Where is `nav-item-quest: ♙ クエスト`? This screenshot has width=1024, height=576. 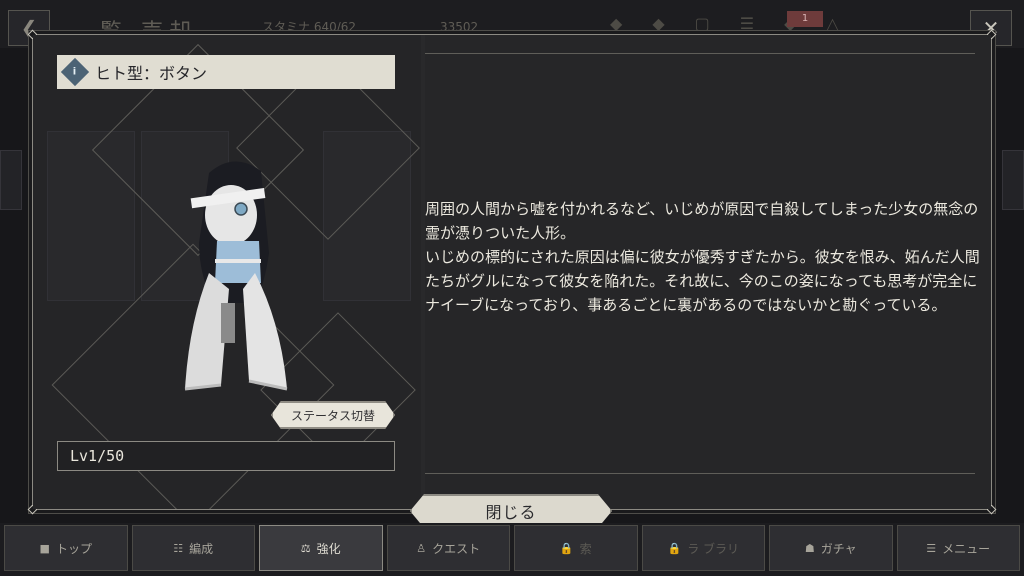 nav-item-quest: ♙ クエスト is located at coordinates (448, 548).